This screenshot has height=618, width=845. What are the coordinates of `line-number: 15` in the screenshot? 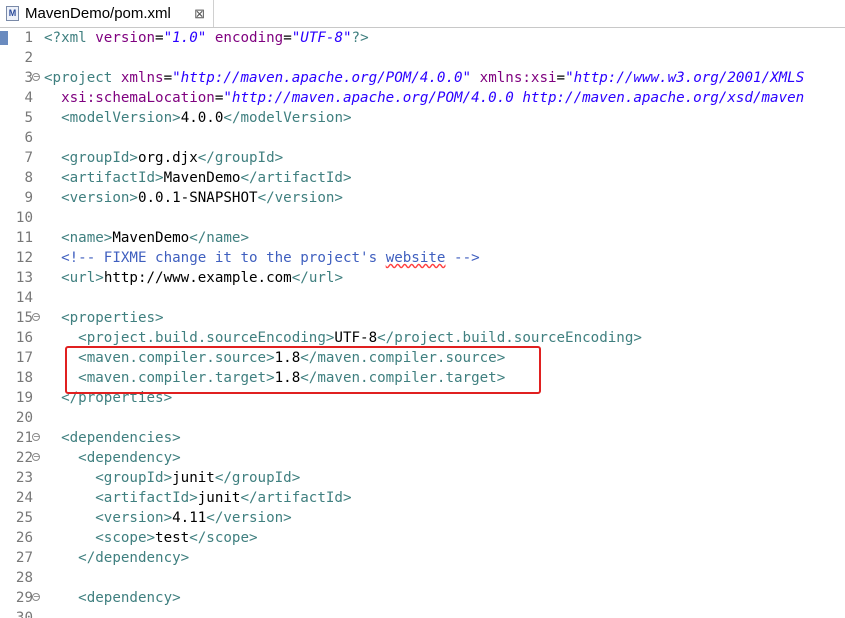 It's located at (24, 318).